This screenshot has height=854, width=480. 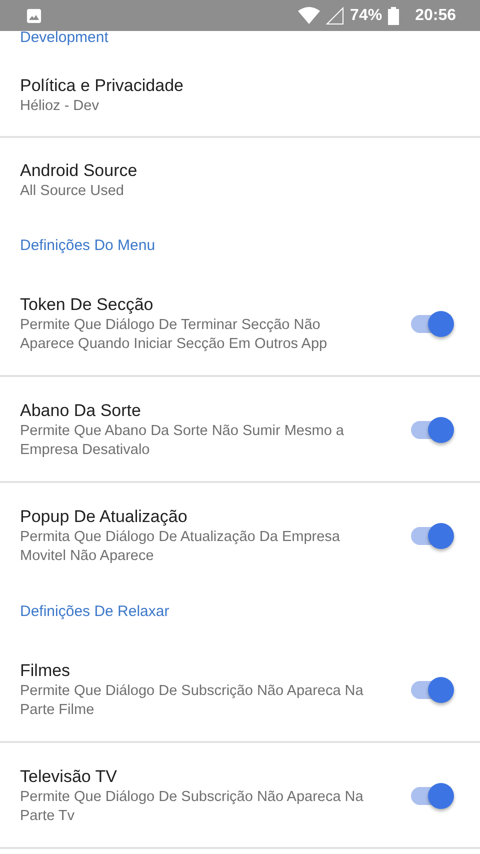 I want to click on item-summary: Permite Que Diálogo De Subscrição Não Apareca Na Parte Filme, so click(x=192, y=701).